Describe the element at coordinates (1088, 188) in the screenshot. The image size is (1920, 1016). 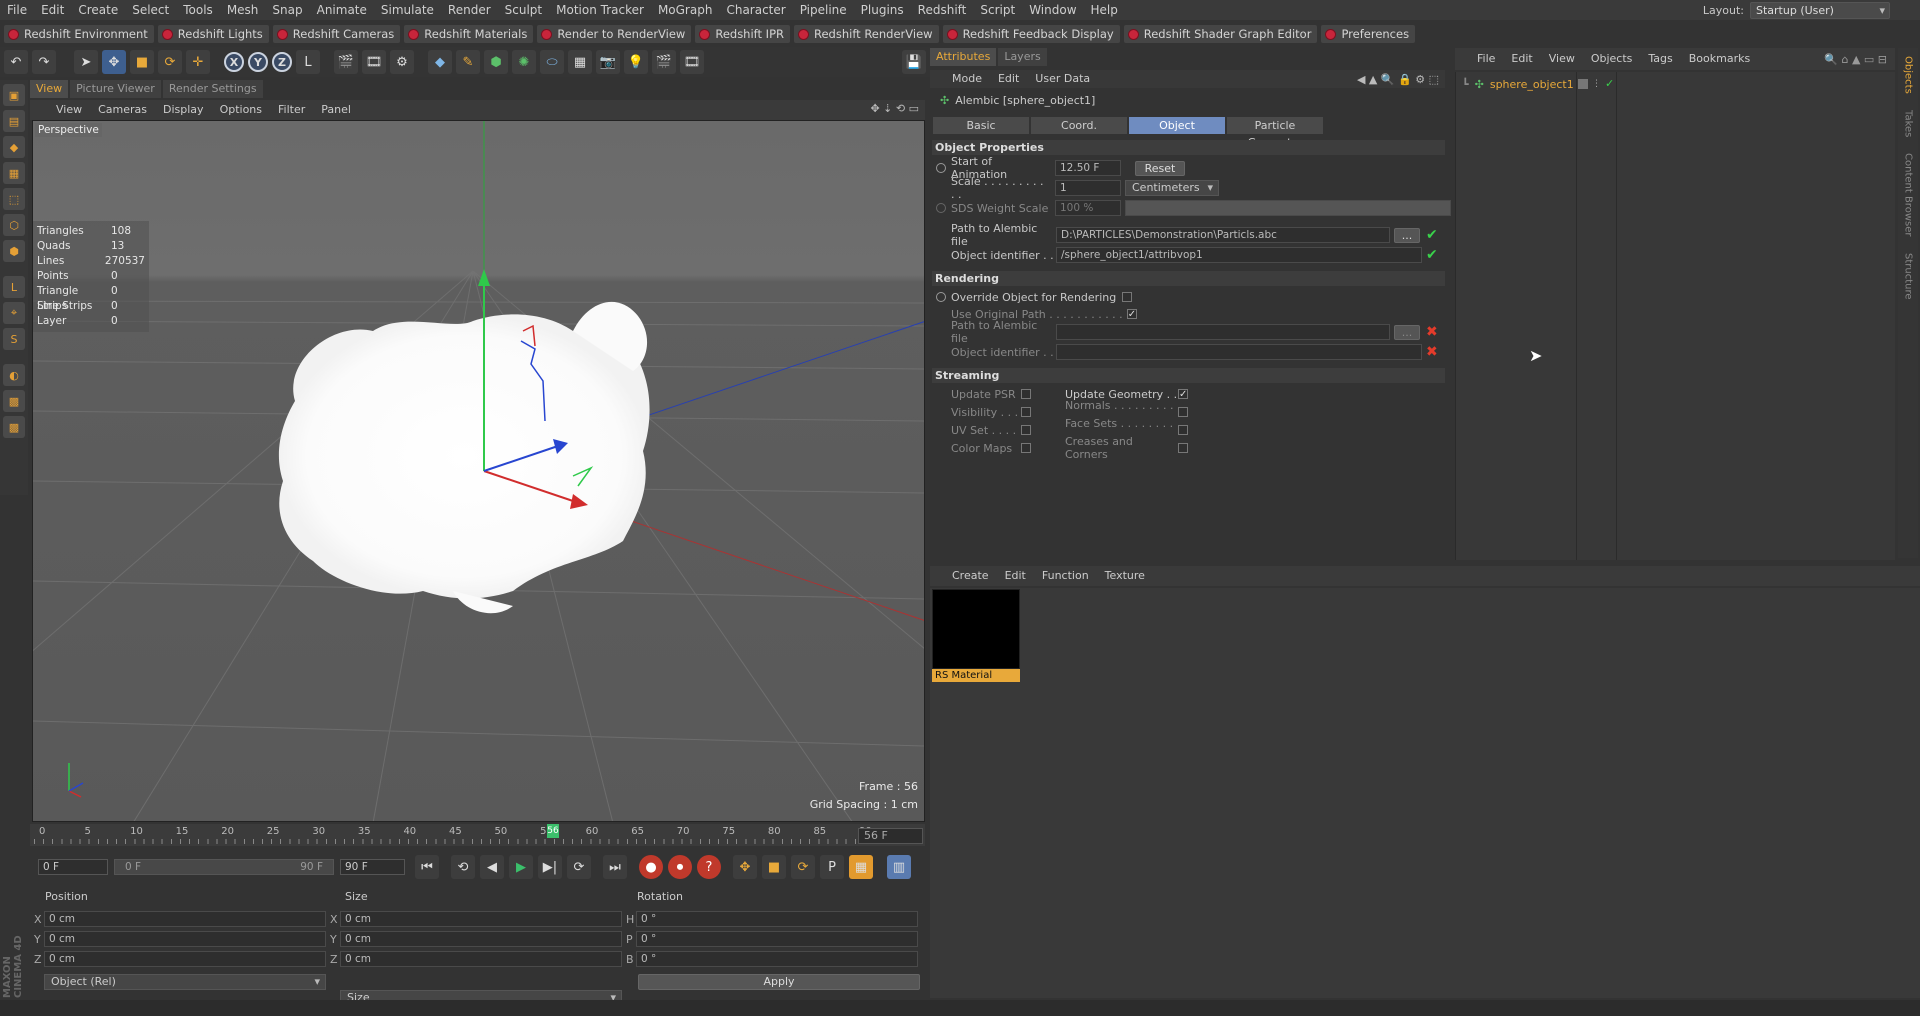
I see `scale-field: 1` at that location.